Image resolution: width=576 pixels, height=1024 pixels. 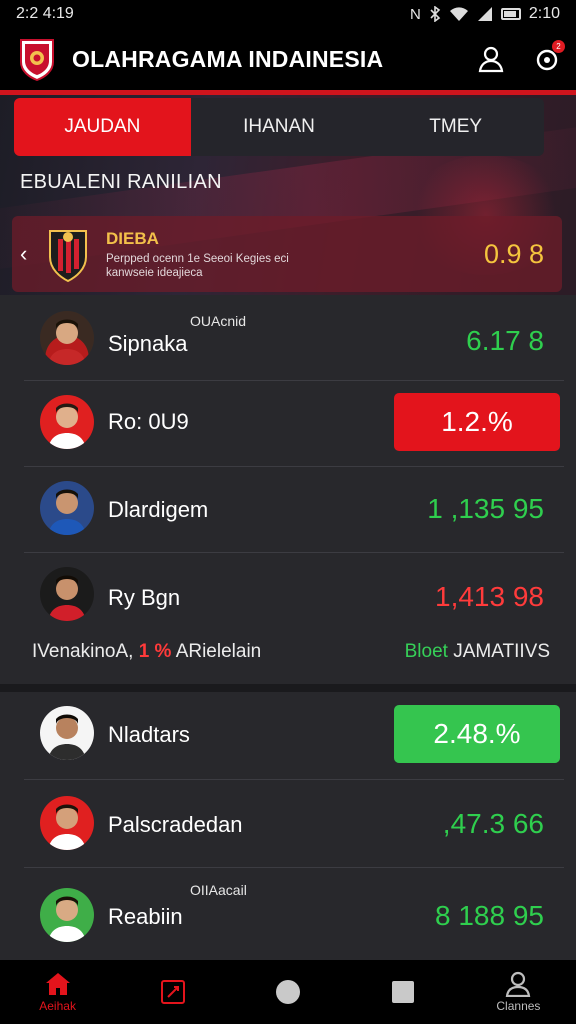 What do you see at coordinates (489, 915) in the screenshot?
I see `player-value: 8 188 95` at bounding box center [489, 915].